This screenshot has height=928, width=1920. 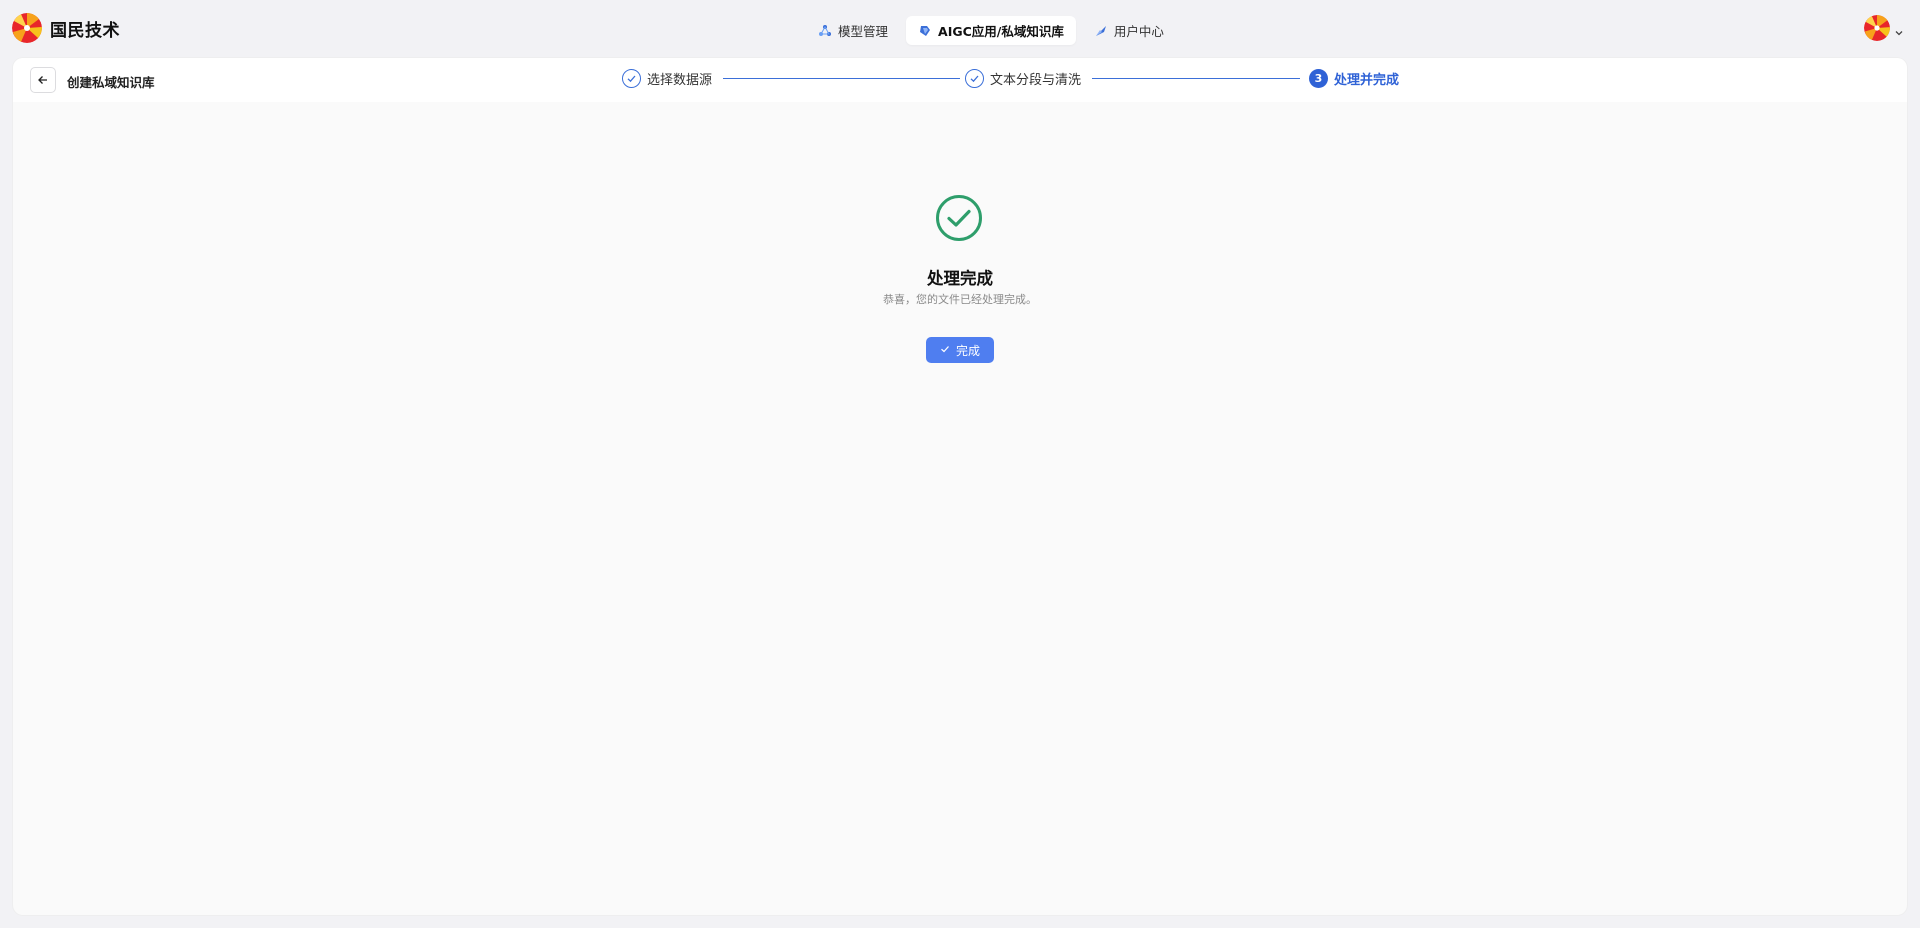 What do you see at coordinates (1318, 78) in the screenshot?
I see `step-number-badge: 3` at bounding box center [1318, 78].